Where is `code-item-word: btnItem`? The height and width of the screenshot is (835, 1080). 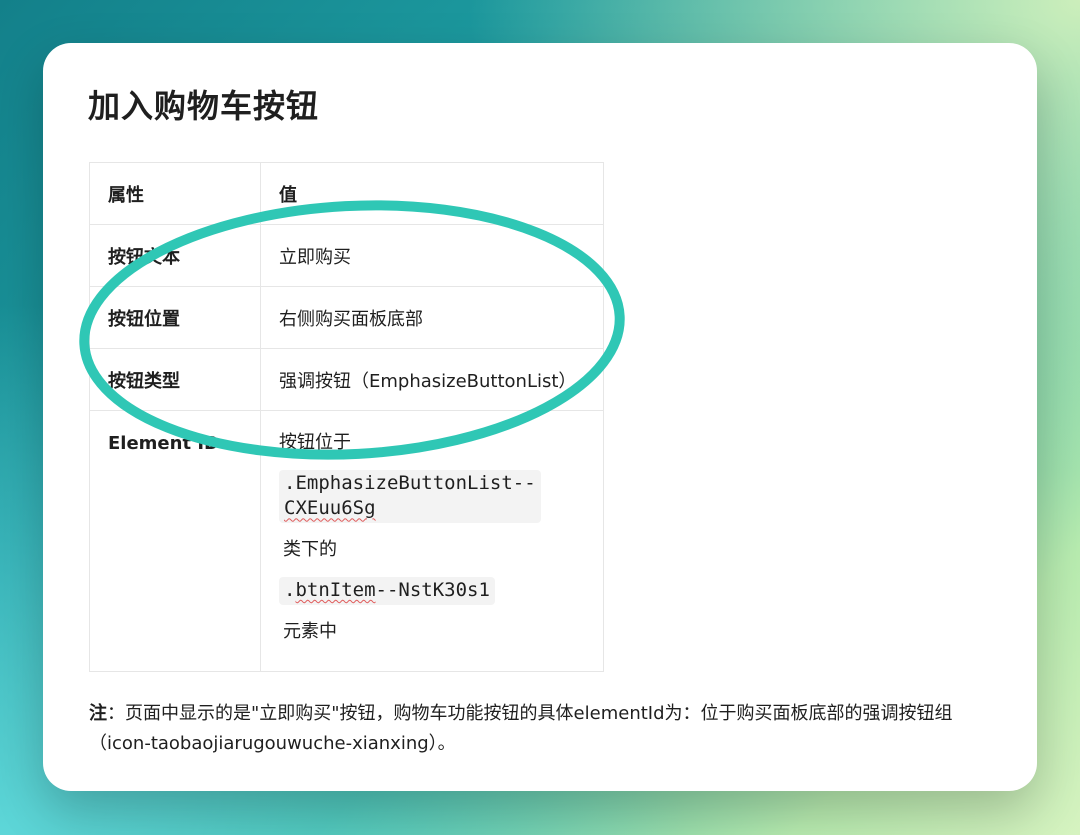
code-item-word: btnItem is located at coordinates (335, 590).